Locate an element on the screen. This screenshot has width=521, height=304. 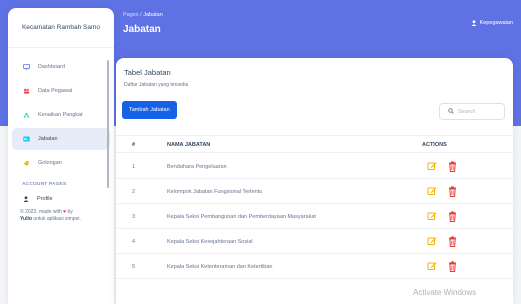
search-placeholder: Search is located at coordinates (467, 111).